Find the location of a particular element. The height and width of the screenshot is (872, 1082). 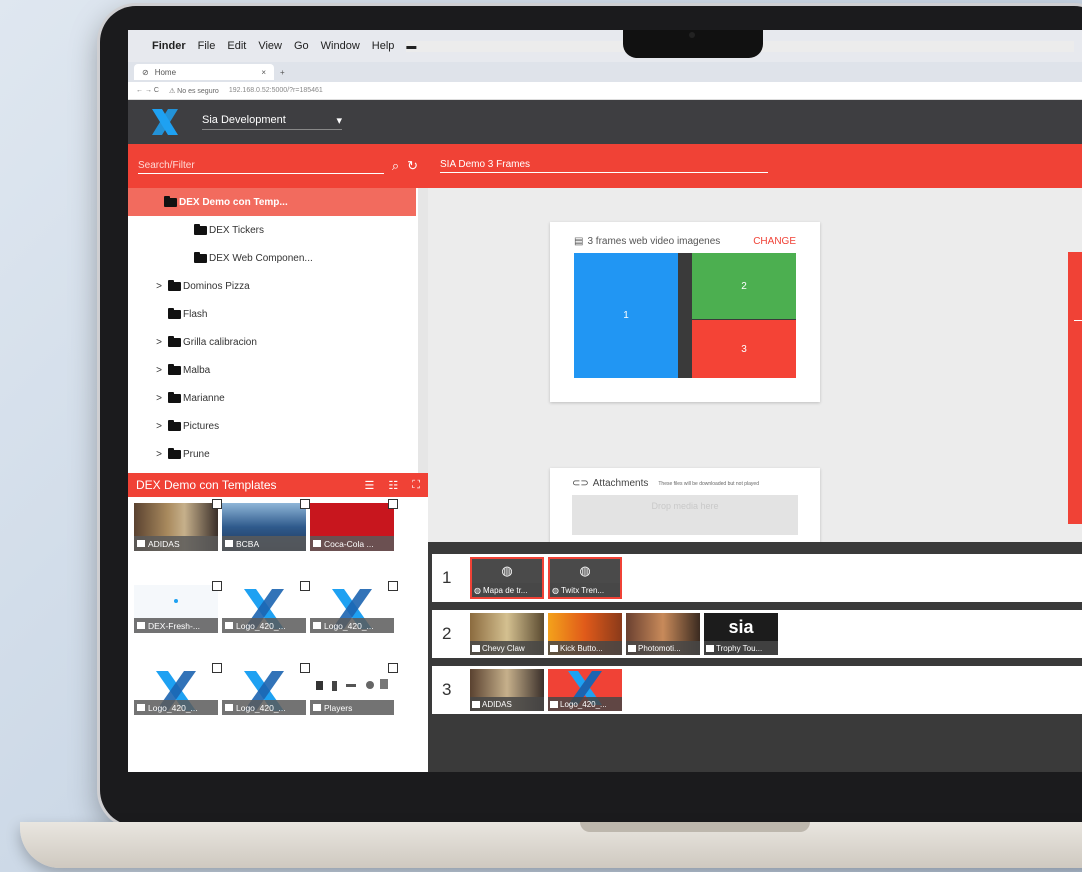

menu-file: File is located at coordinates (207, 46).